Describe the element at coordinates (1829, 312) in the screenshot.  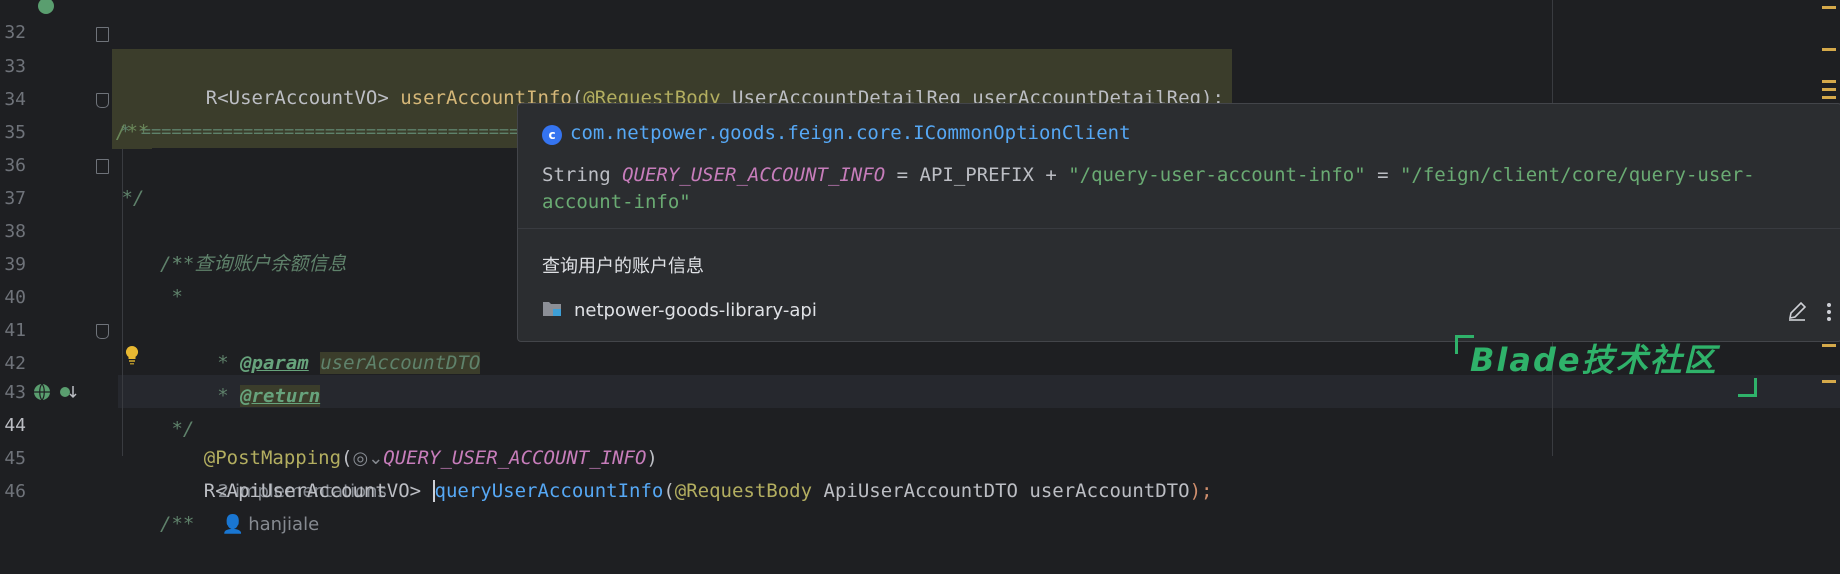
I see `more-icon` at that location.